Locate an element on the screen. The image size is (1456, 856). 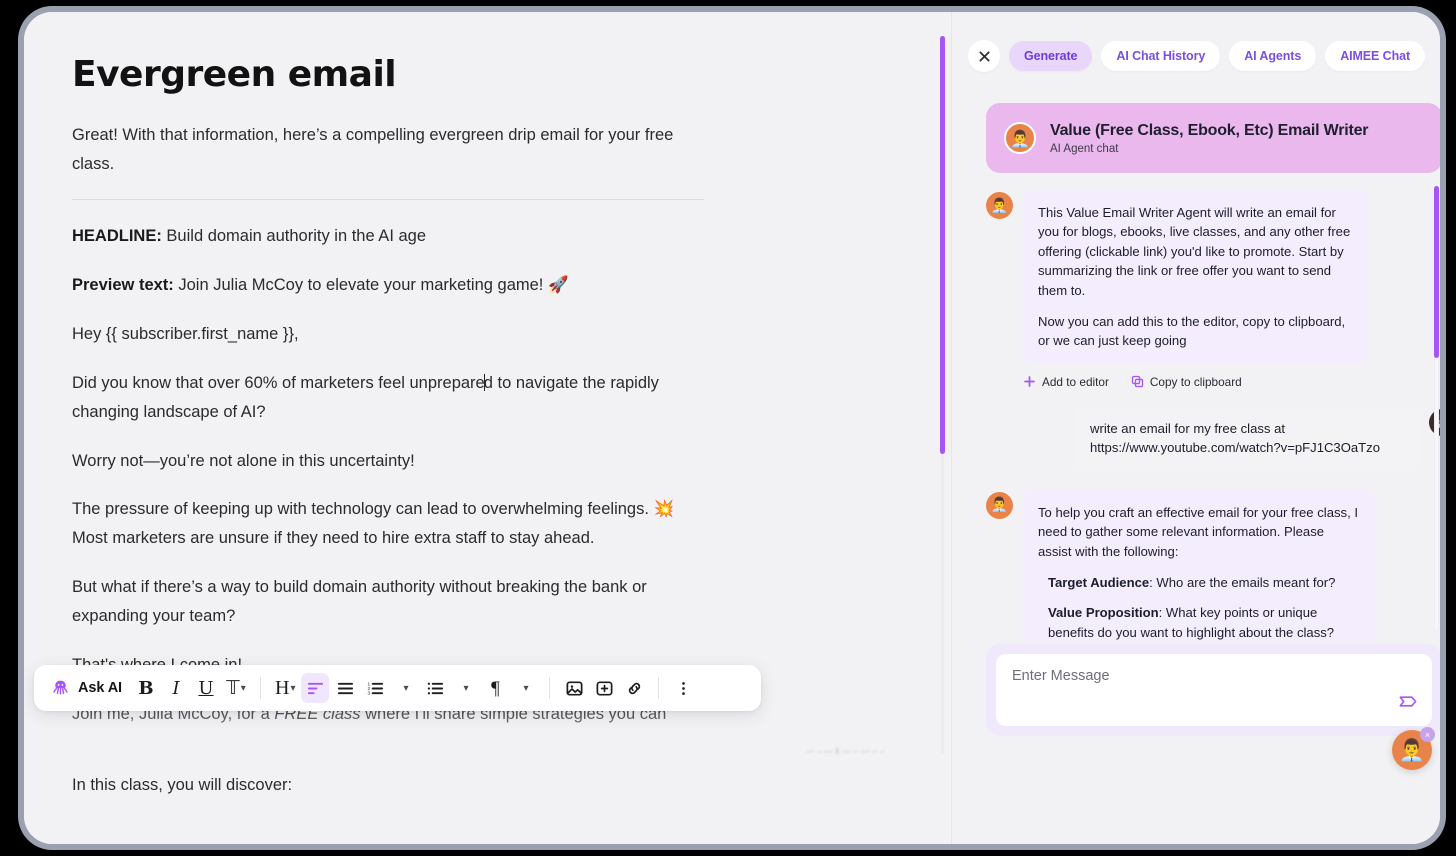
link-icon is located at coordinates (634, 688).